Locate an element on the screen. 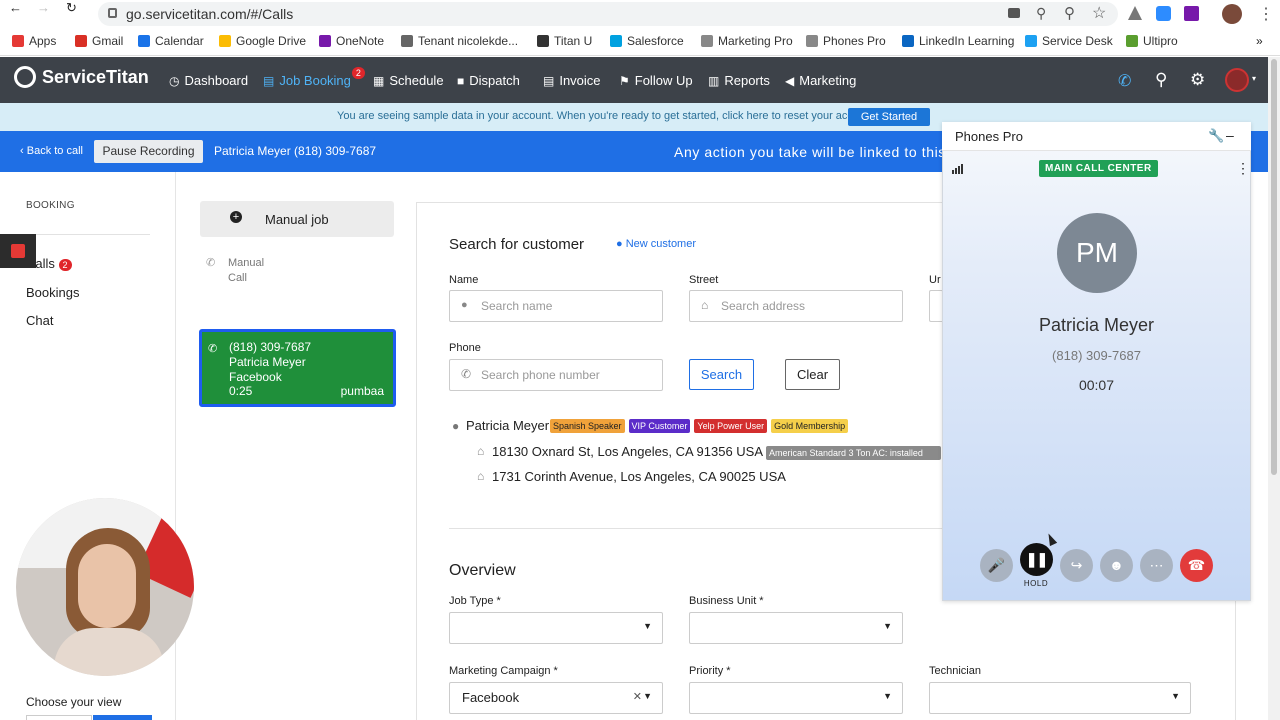 This screenshot has height=720, width=1280. bookmark-item: Apps is located at coordinates (34, 41).